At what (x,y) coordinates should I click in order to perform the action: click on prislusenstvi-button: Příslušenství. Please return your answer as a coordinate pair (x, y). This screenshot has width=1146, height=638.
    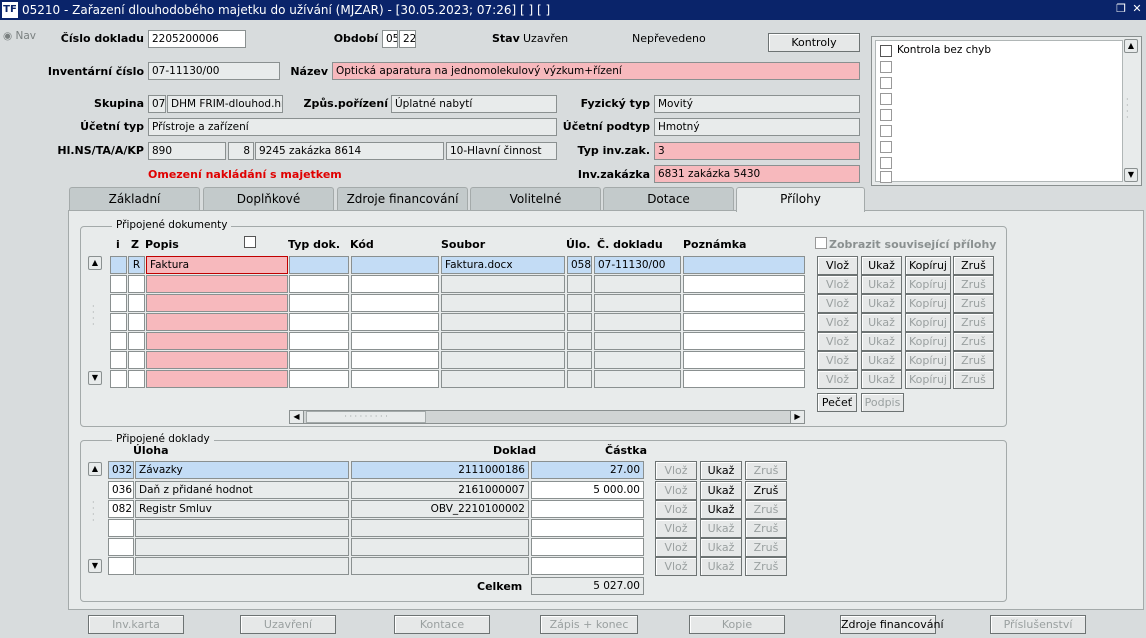
    Looking at the image, I should click on (1038, 624).